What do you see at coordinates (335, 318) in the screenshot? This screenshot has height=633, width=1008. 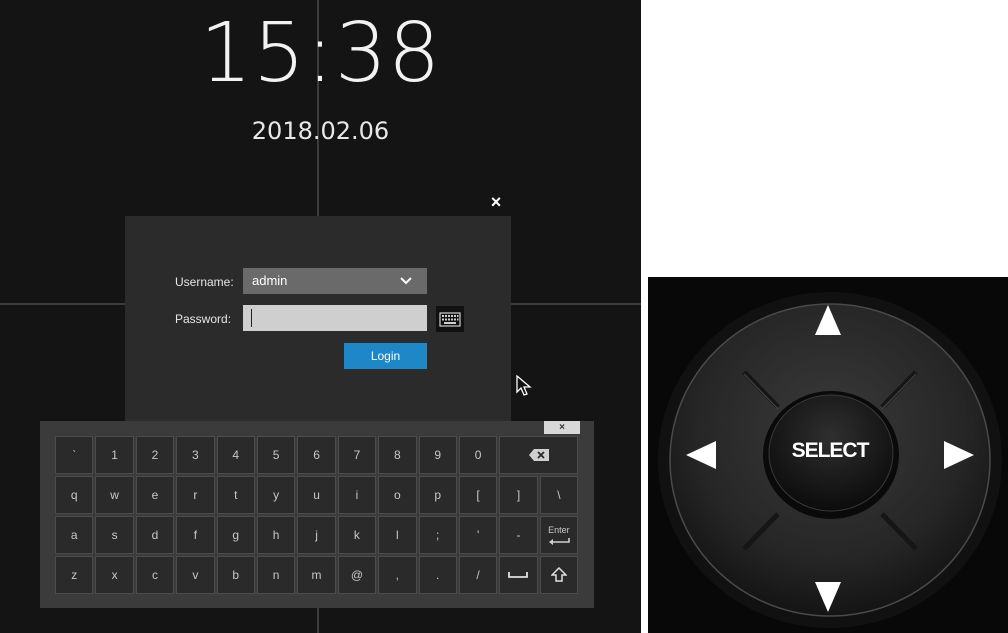 I see `password-input` at bounding box center [335, 318].